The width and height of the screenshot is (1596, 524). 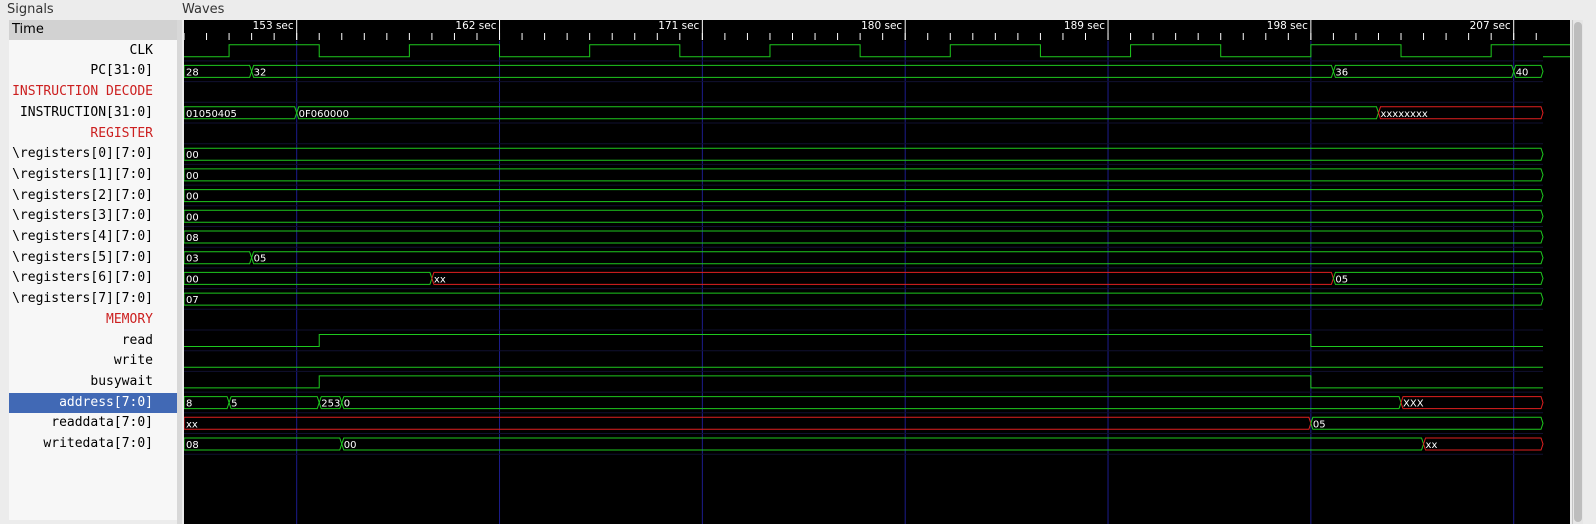 What do you see at coordinates (93, 216) in the screenshot?
I see `signal-name-registers-3-7-0: \registers[3][7:0]` at bounding box center [93, 216].